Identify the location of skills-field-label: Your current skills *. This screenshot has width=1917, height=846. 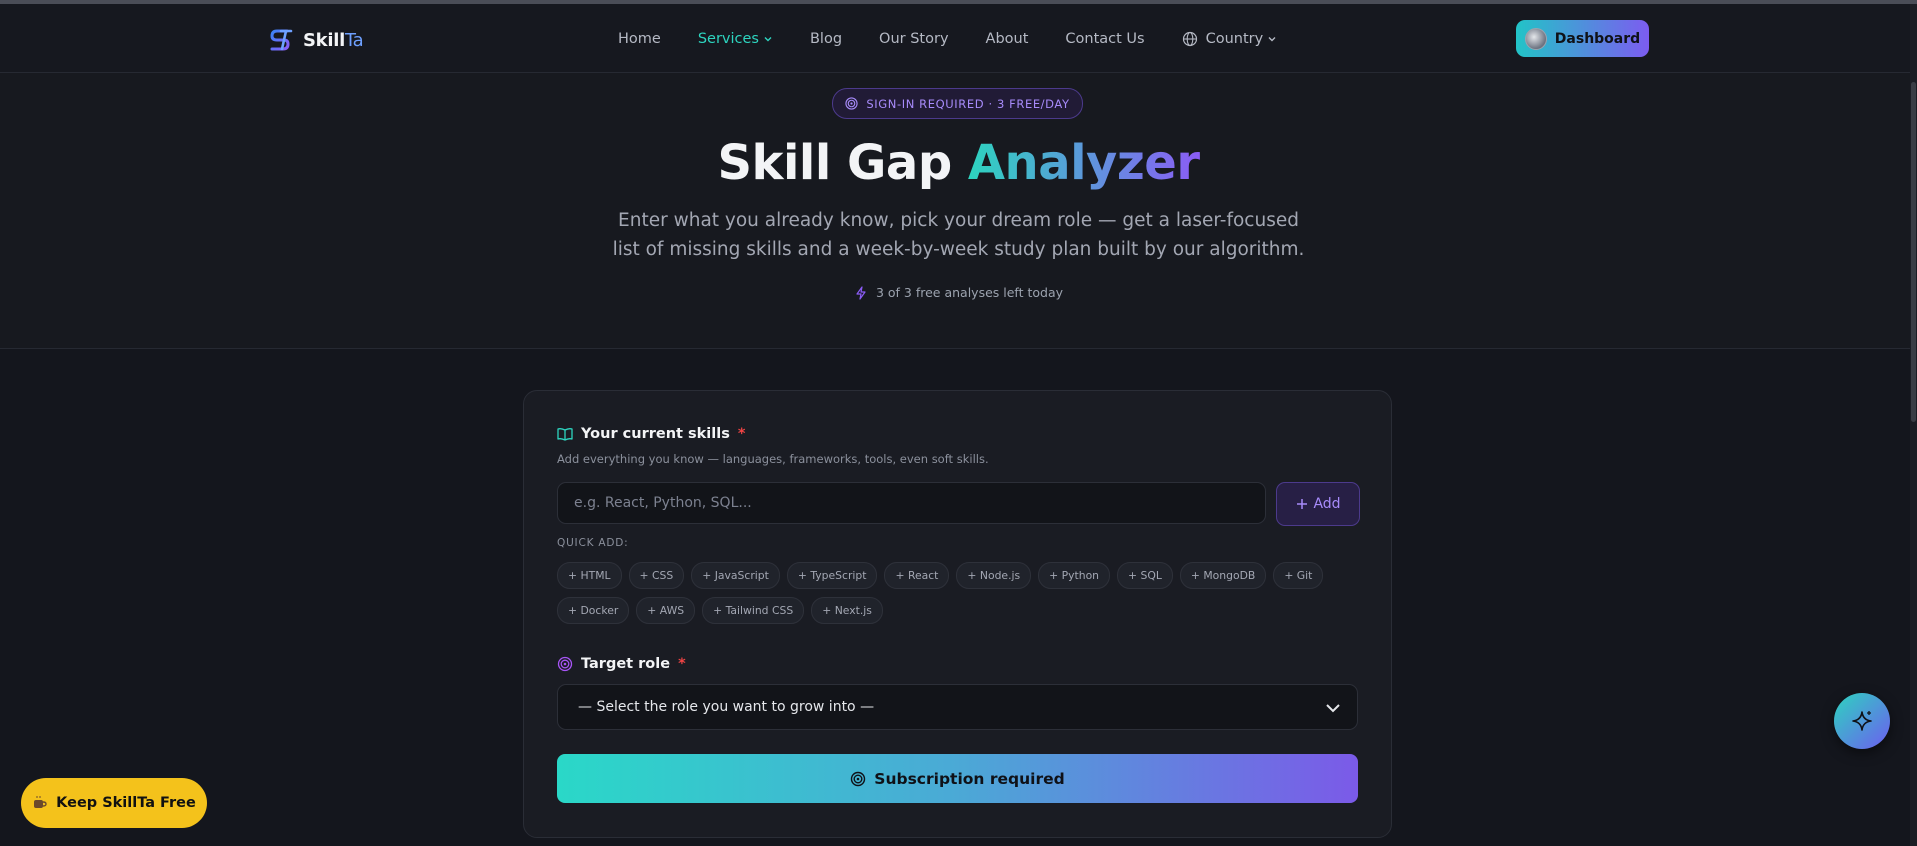
(651, 434).